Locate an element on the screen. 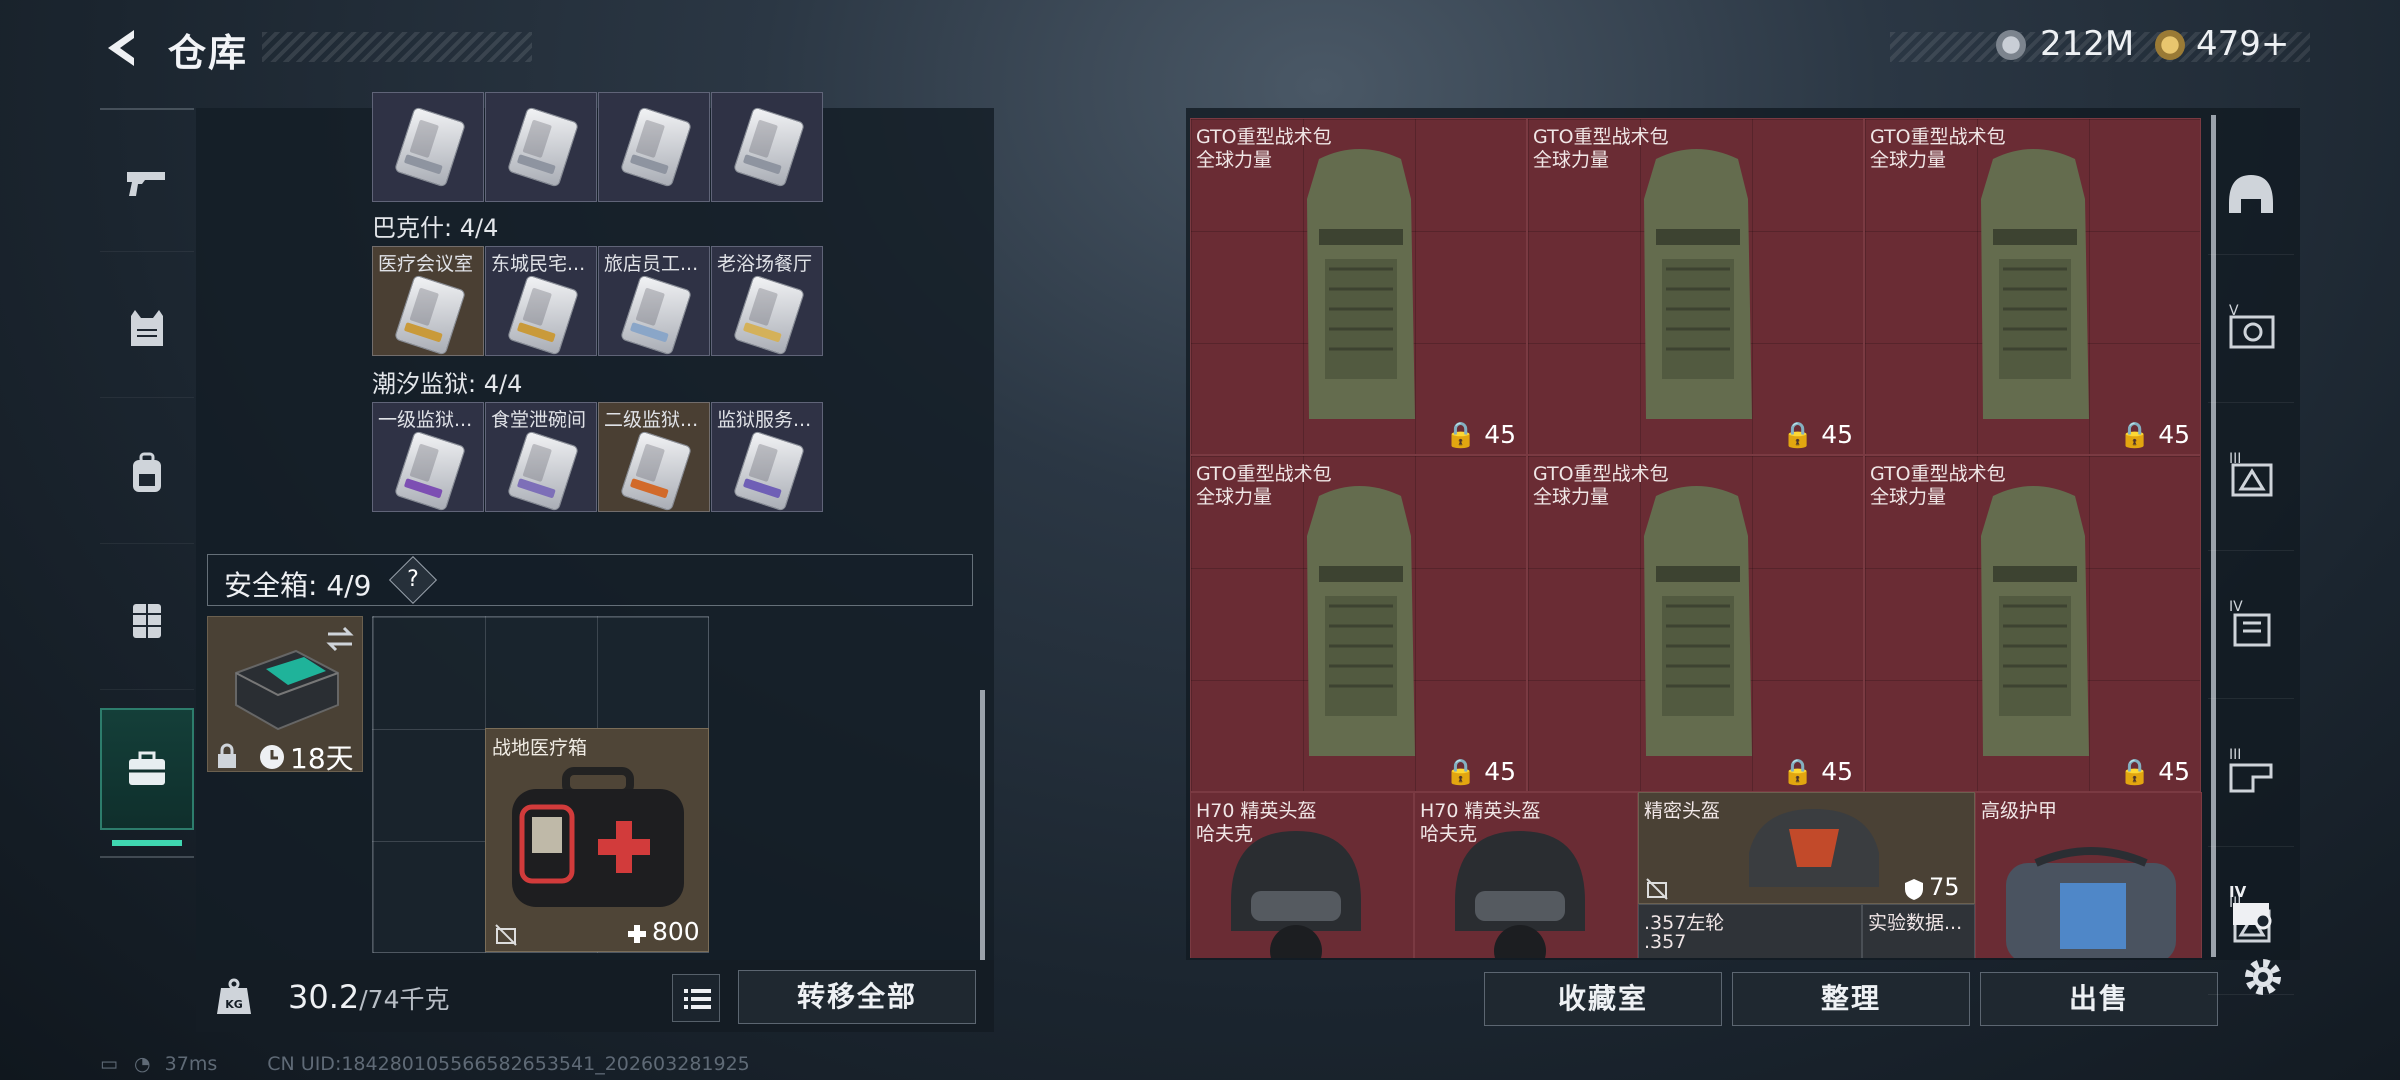 The width and height of the screenshot is (2400, 1080). kg-label: KG is located at coordinates (234, 1004).